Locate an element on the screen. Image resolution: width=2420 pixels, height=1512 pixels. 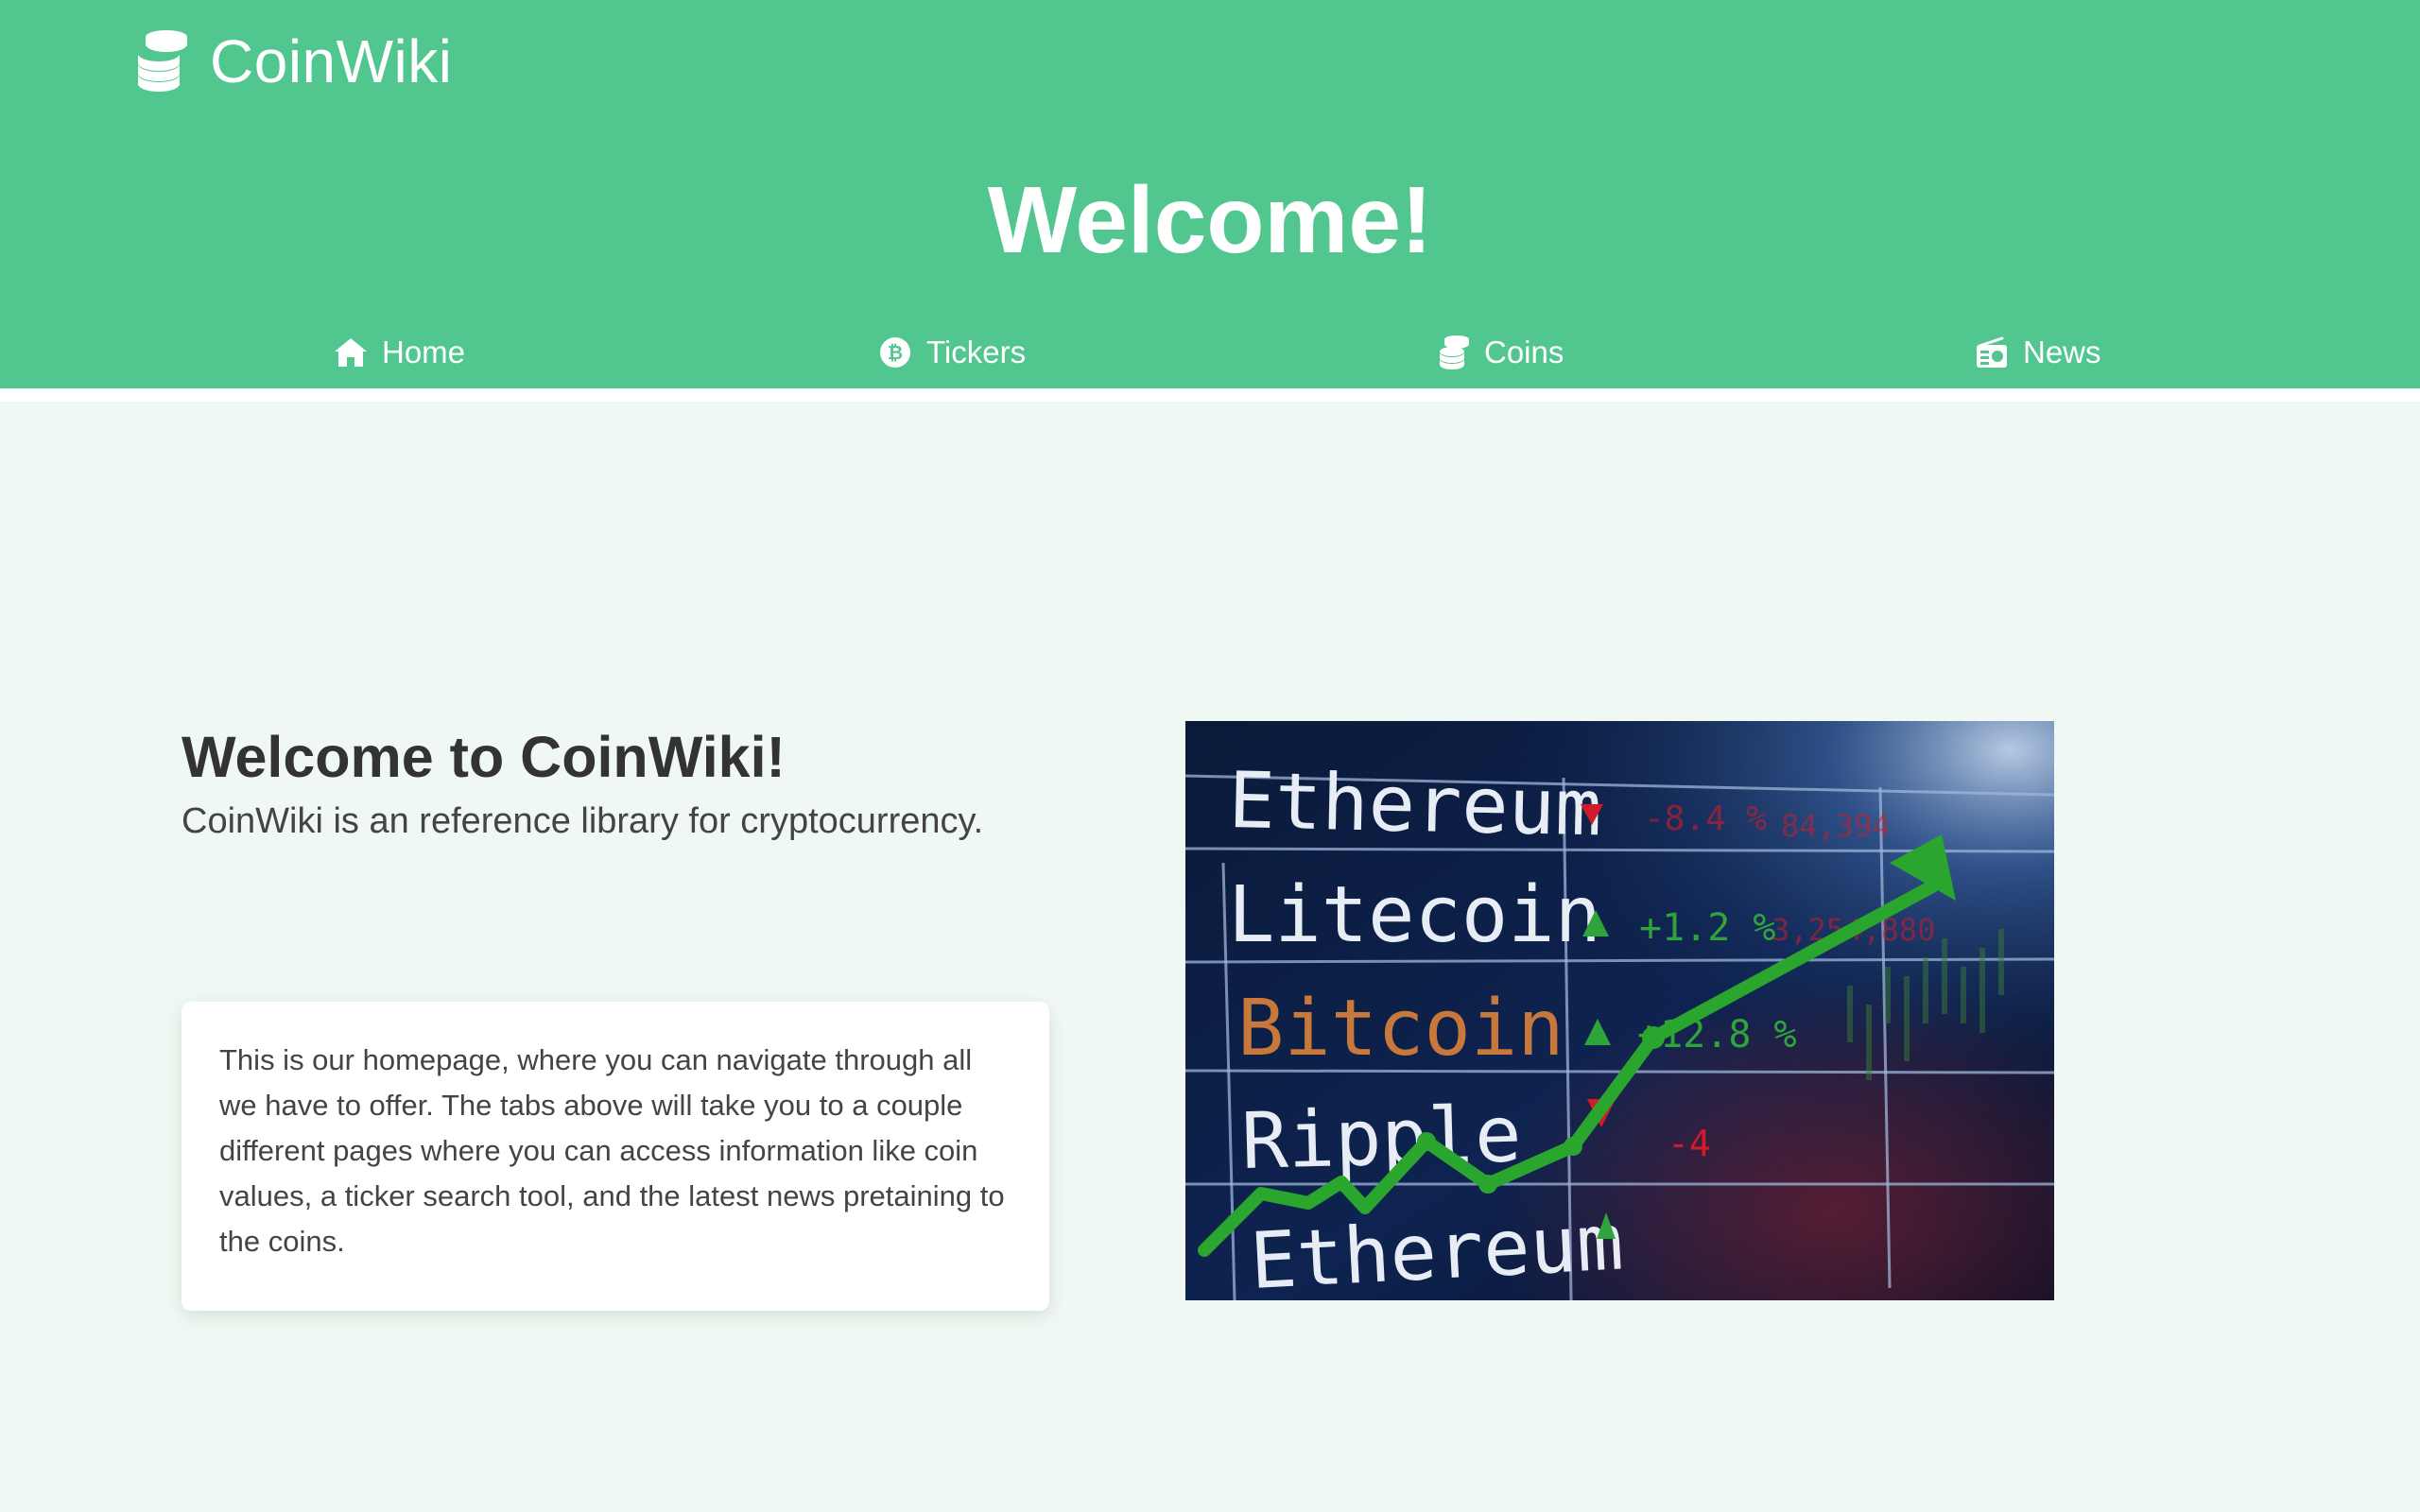
nav-item-news: News is located at coordinates (2038, 352).